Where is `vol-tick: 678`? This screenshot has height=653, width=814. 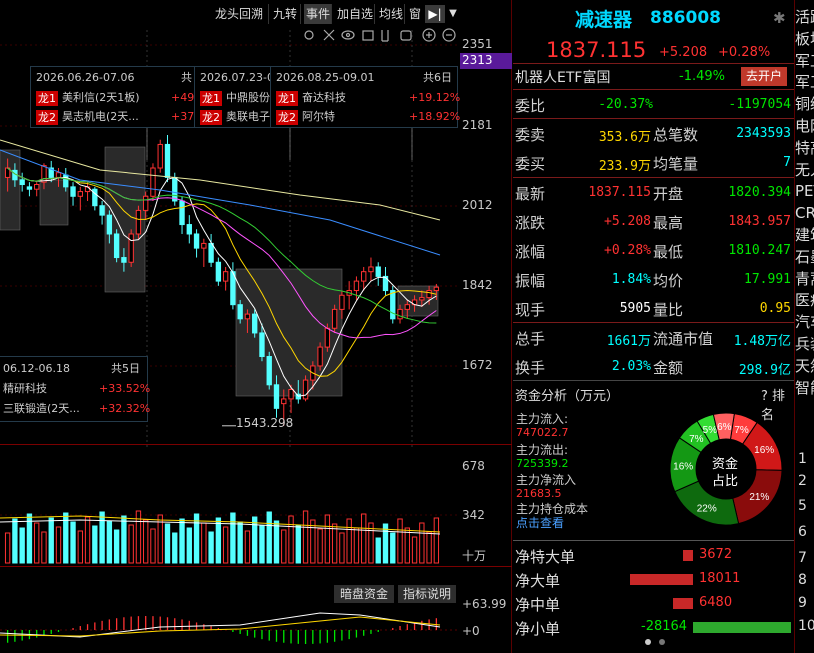
vol-tick: 678 is located at coordinates (473, 466).